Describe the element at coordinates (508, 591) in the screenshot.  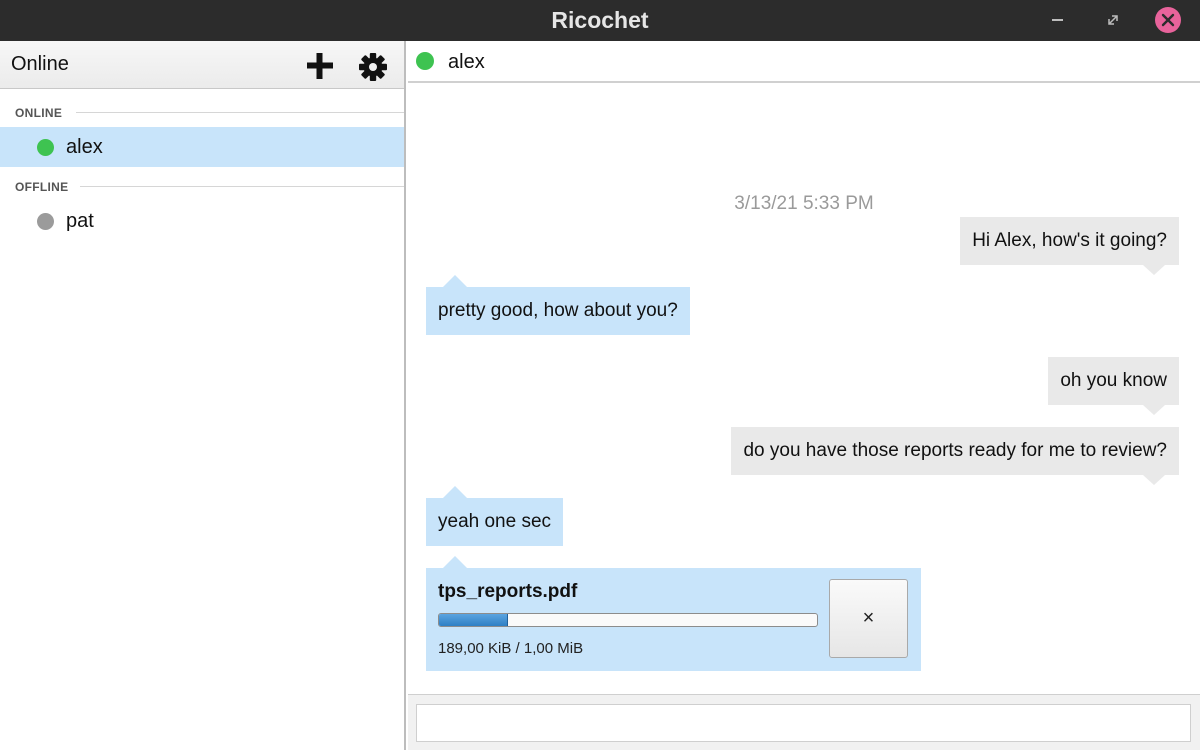
I see `file-name: tps_reports.pdf` at that location.